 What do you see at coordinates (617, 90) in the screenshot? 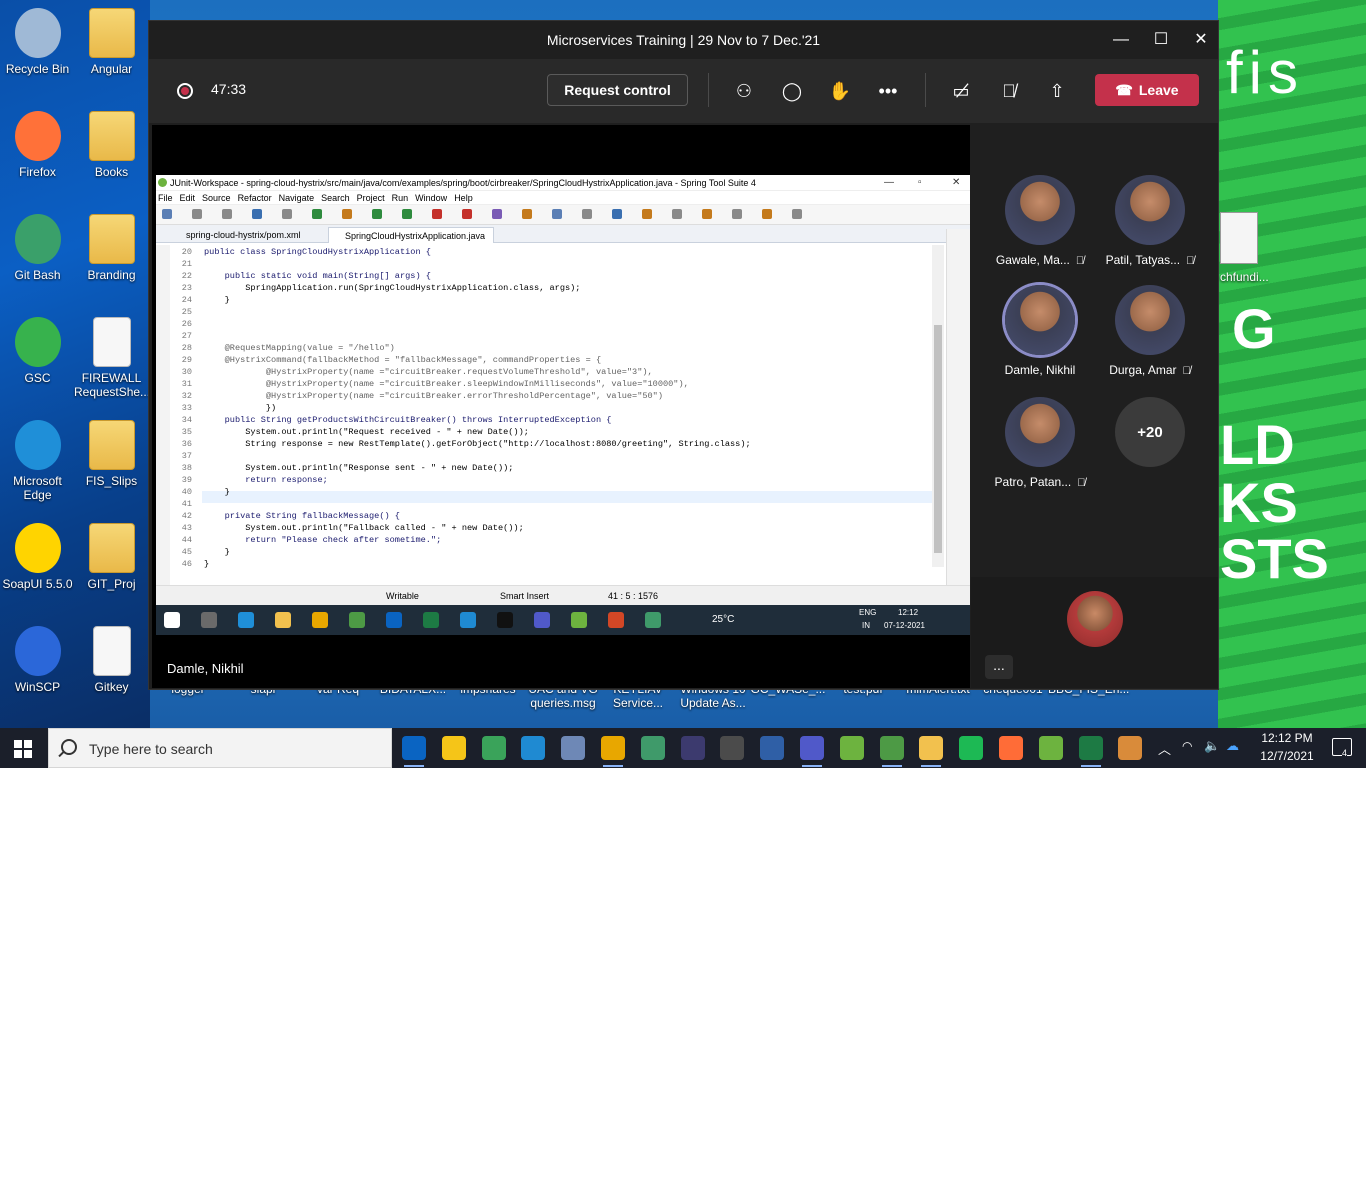
I see `request-control-button: Request control` at bounding box center [617, 90].